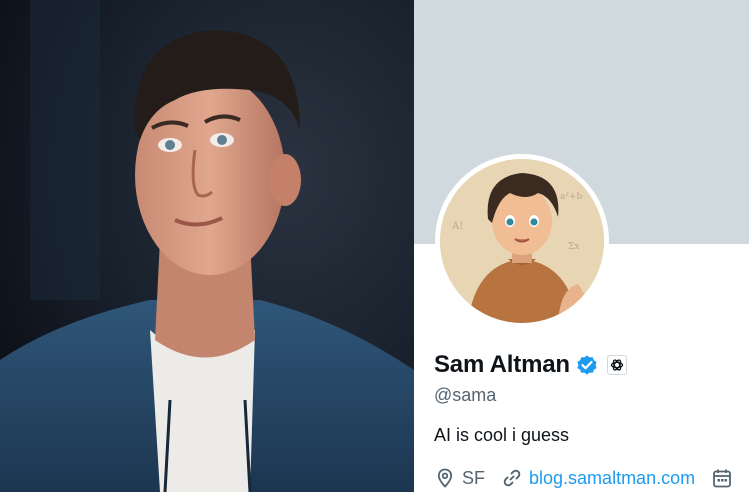  Describe the element at coordinates (465, 395) in the screenshot. I see `user-handle: @sama` at that location.